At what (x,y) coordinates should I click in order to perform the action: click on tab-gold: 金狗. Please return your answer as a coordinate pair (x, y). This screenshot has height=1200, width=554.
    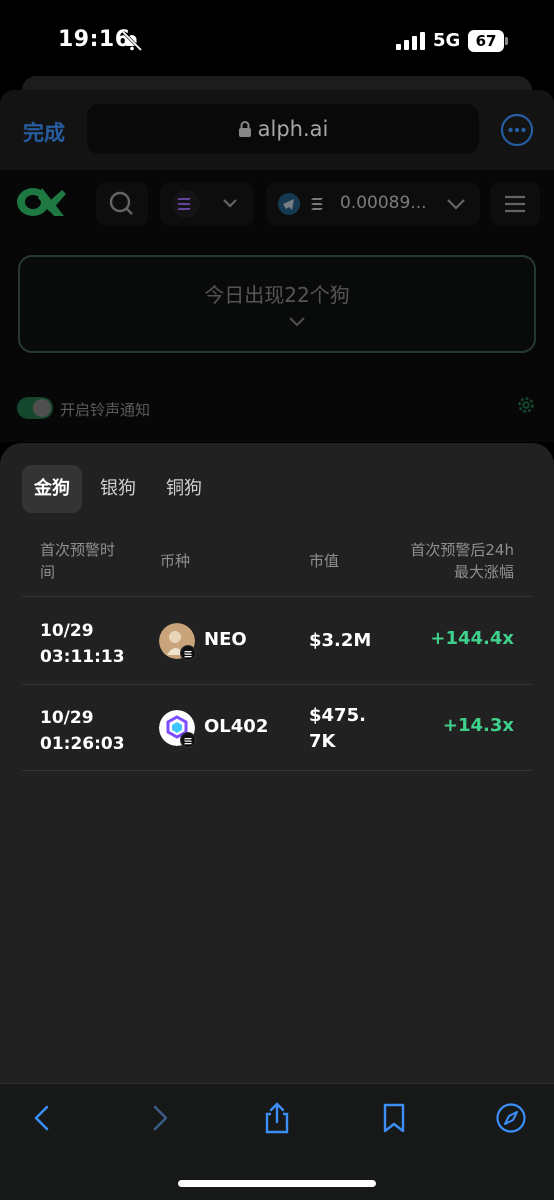
    Looking at the image, I should click on (52, 489).